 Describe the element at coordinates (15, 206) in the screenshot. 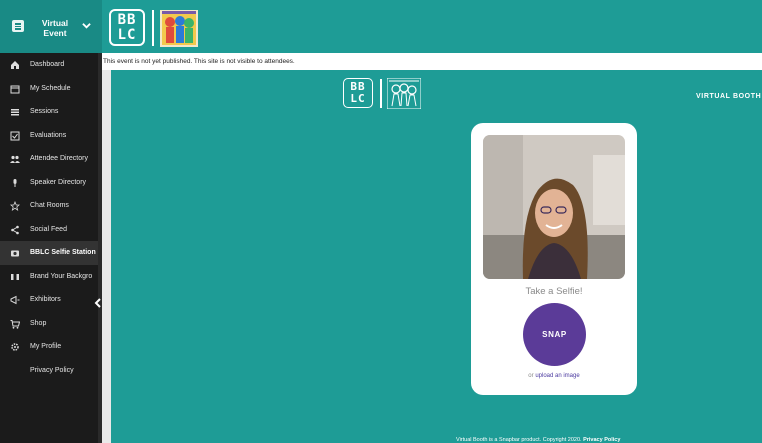

I see `star-icon` at that location.